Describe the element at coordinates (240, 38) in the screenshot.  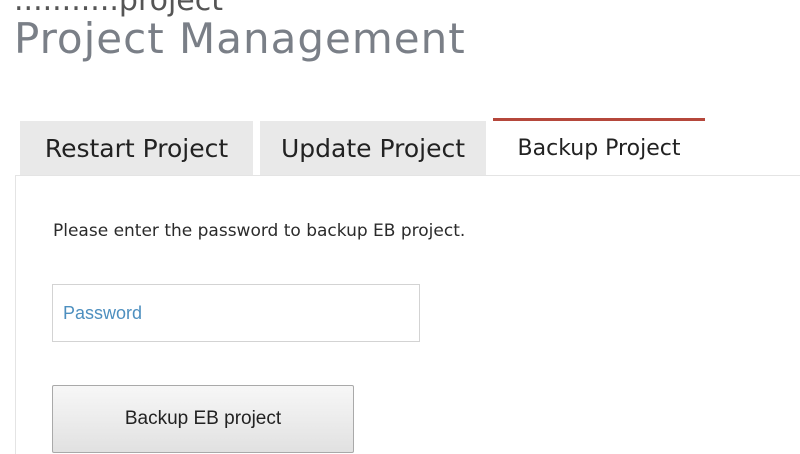
I see `page-title: Project Management` at that location.